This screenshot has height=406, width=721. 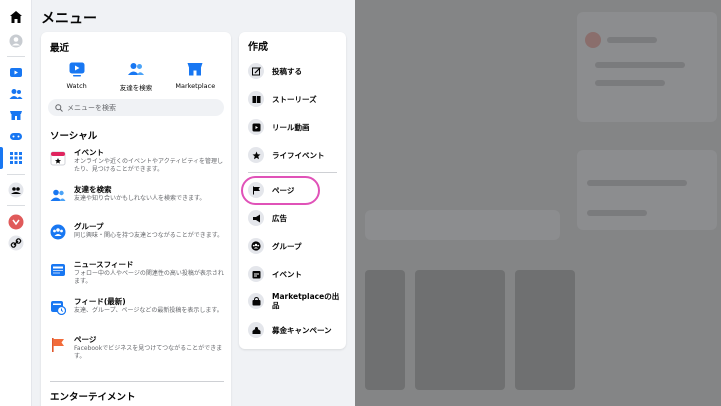 I want to click on create-life-event: ライフイベント, so click(x=296, y=155).